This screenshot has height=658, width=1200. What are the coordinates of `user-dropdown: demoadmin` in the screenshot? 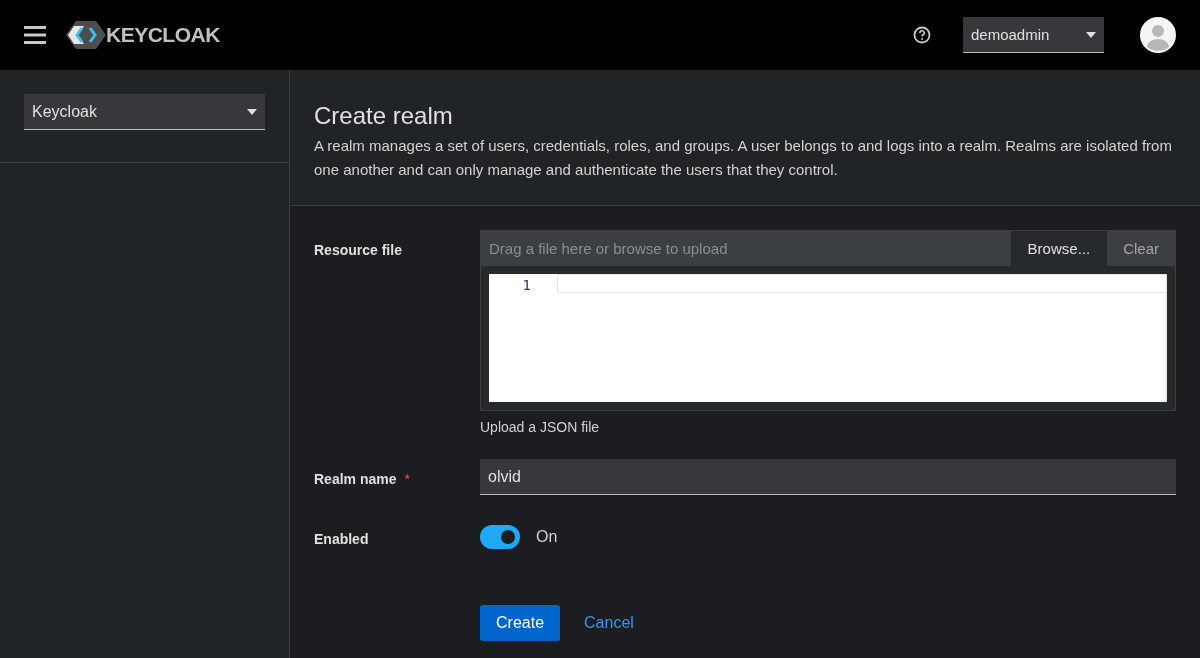 It's located at (1033, 35).